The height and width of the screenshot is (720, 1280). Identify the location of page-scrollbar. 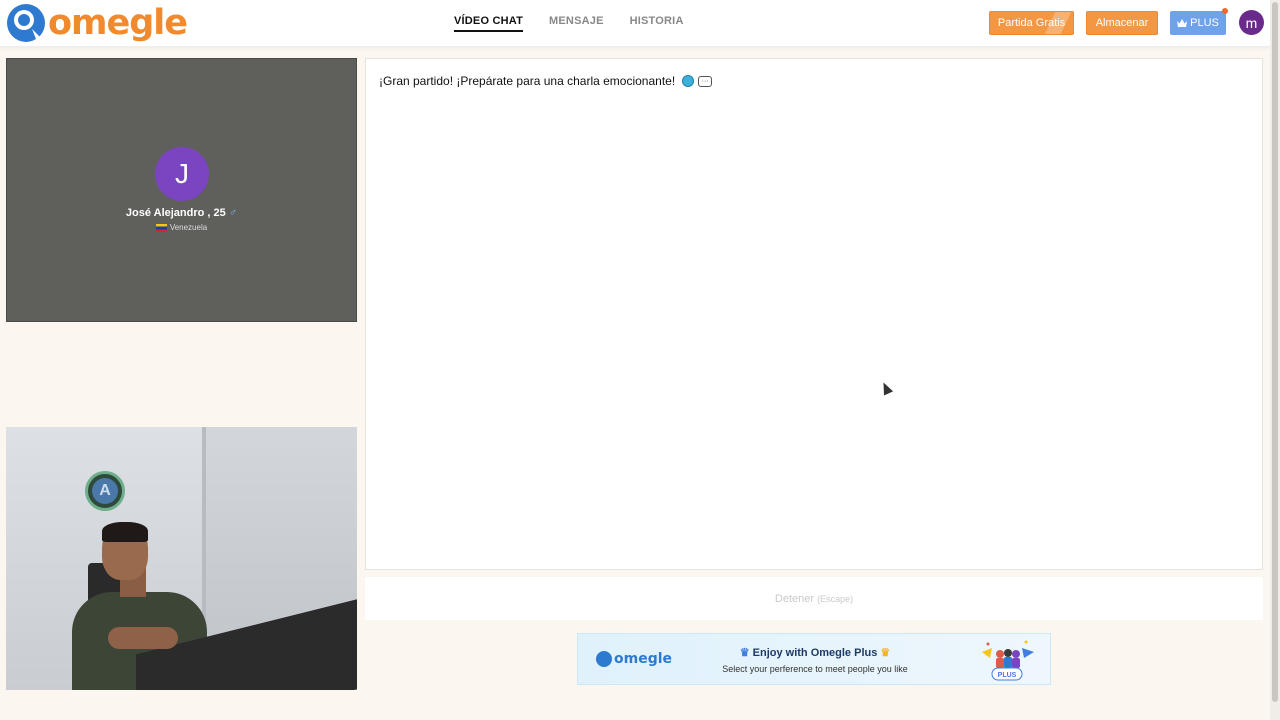
(1275, 360).